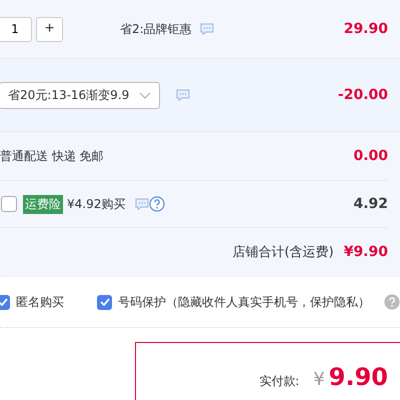  I want to click on payment-label: 实付款:, so click(279, 381).